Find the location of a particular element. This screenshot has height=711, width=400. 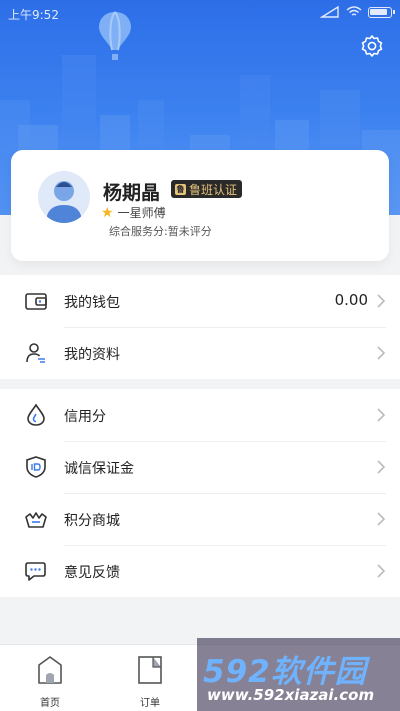

status-time: 上午9:52 is located at coordinates (33, 15).